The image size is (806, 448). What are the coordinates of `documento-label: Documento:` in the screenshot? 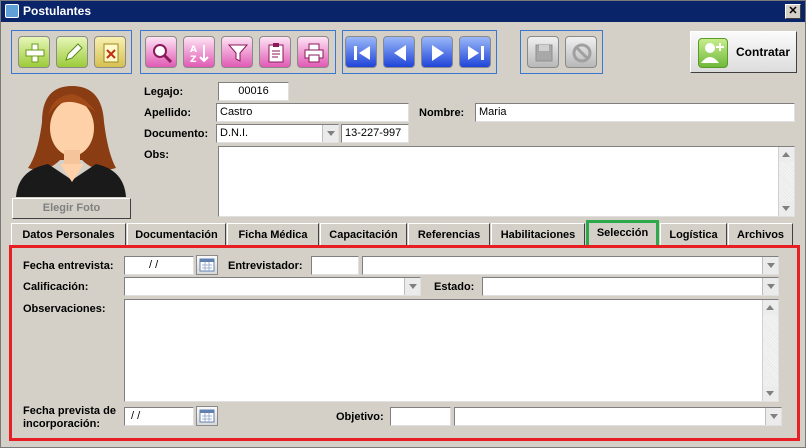 It's located at (176, 134).